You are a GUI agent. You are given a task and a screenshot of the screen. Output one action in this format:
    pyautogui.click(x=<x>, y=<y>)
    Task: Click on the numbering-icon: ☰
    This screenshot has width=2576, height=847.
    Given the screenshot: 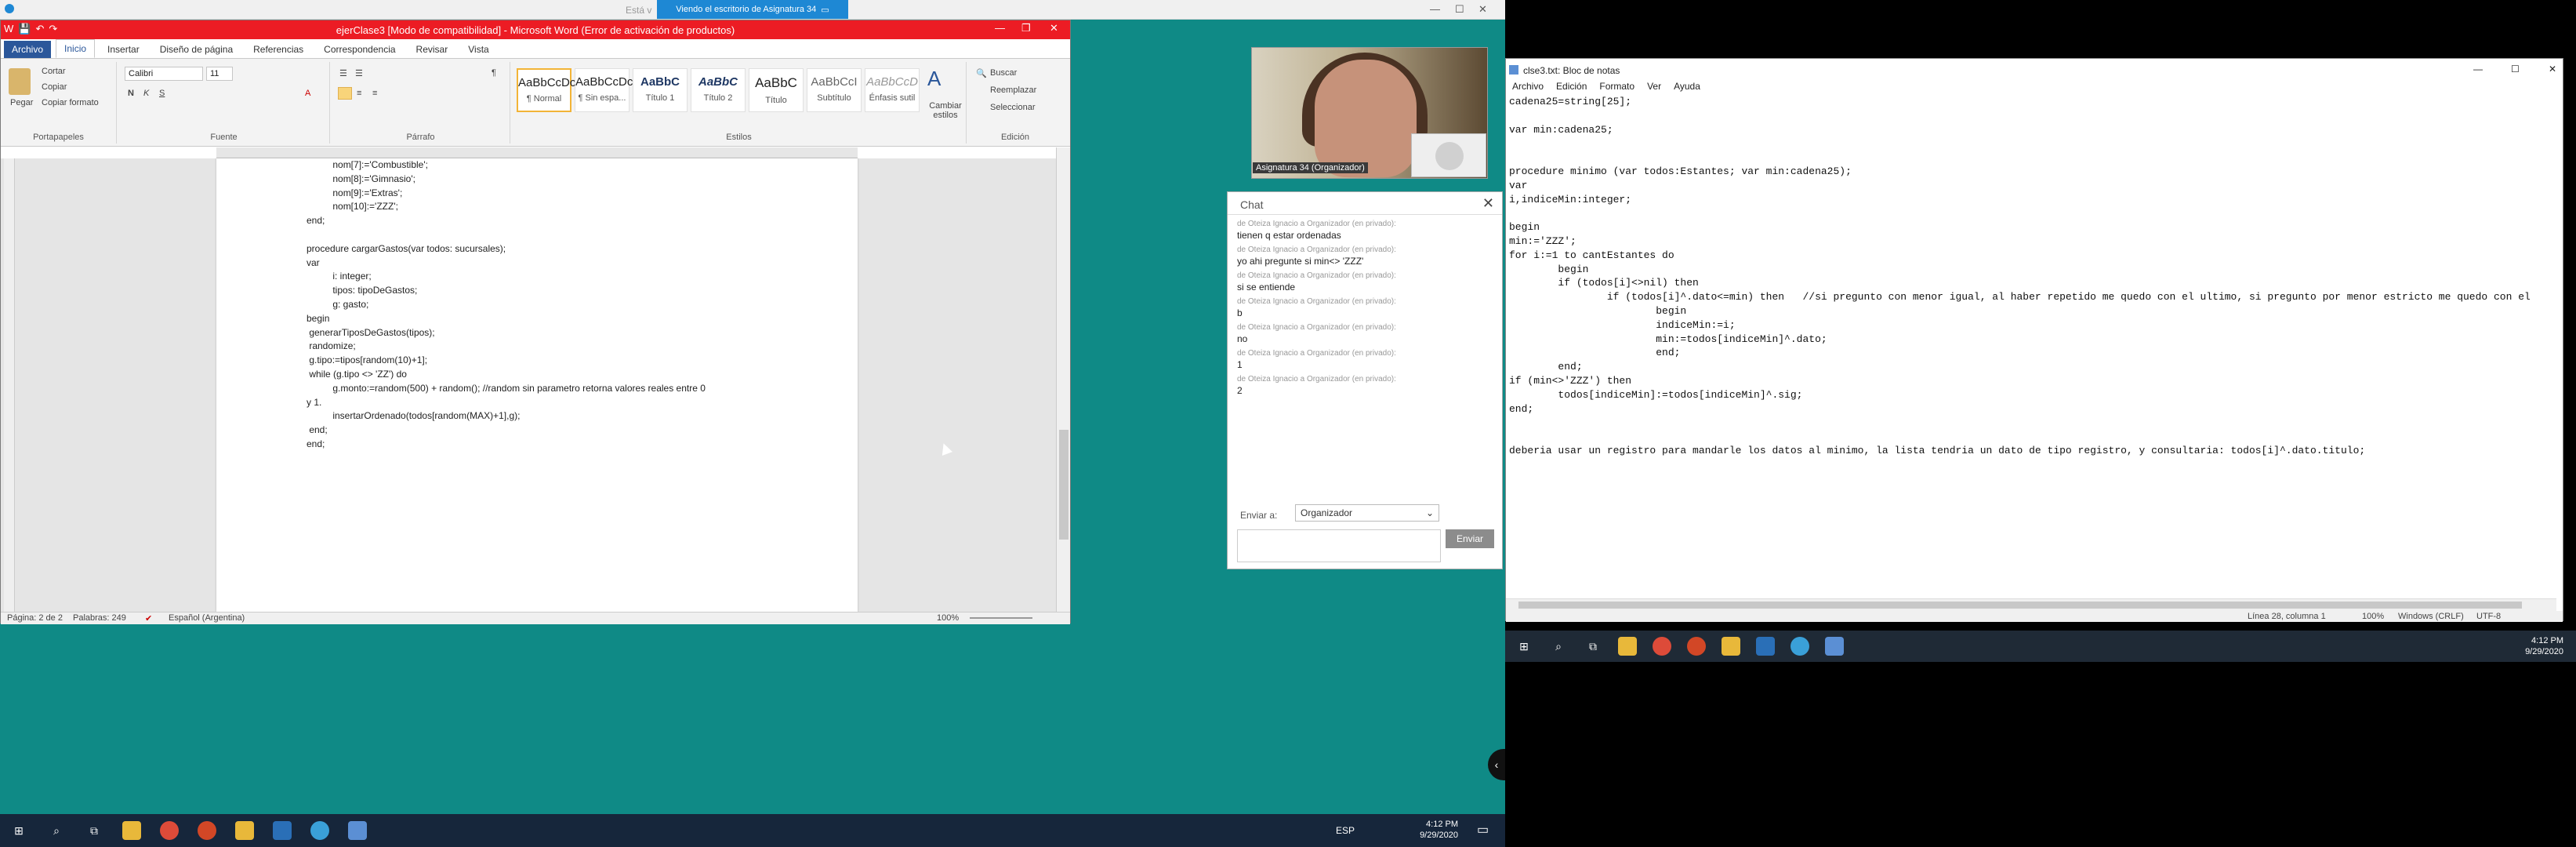 What is the action you would take?
    pyautogui.click(x=359, y=73)
    